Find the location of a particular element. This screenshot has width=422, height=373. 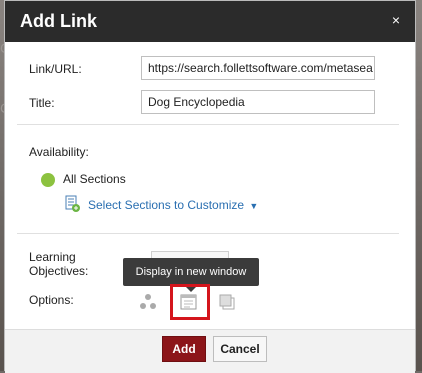

options-label: Options: is located at coordinates (51, 300).